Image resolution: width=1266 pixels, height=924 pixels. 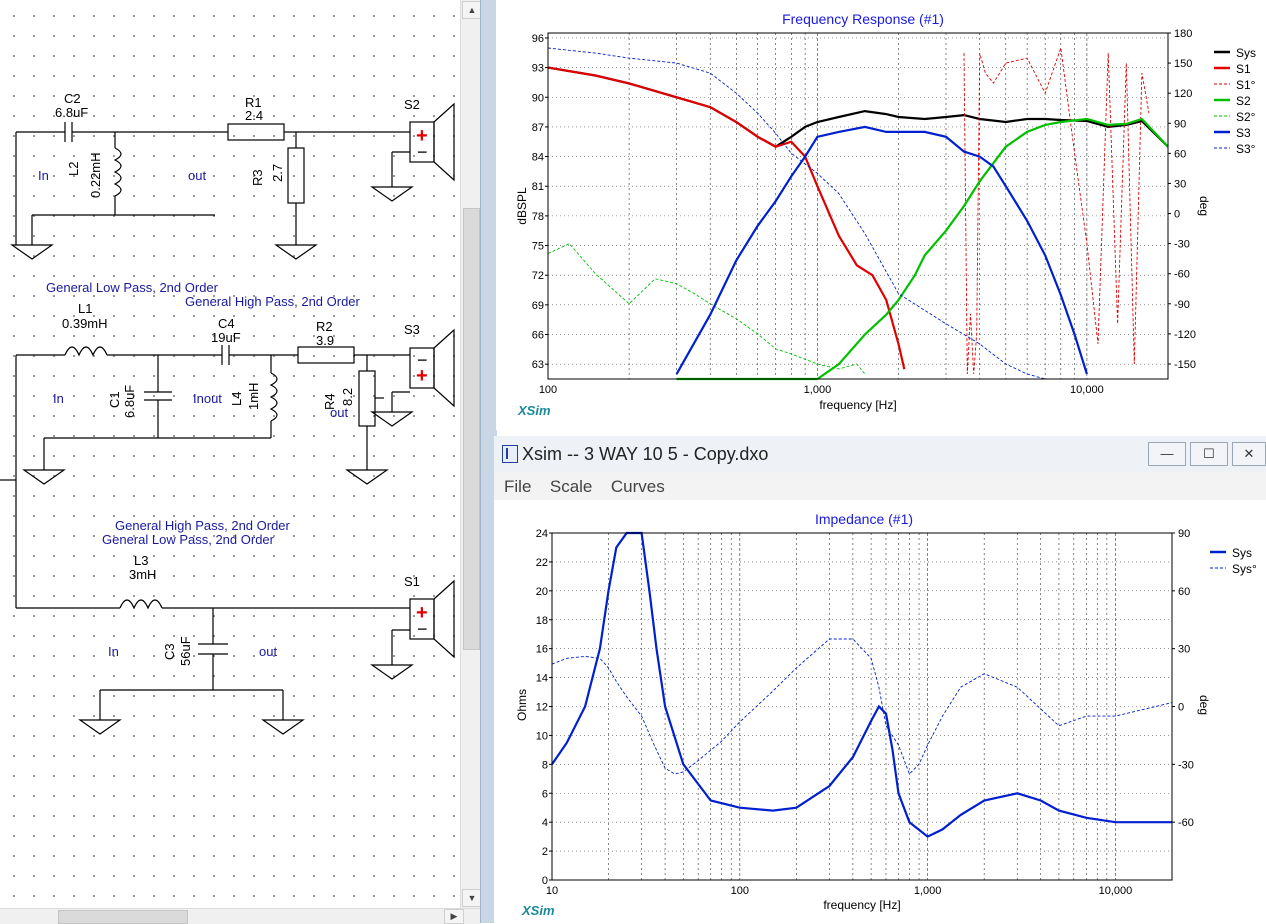 I want to click on y2-tick-label: 60, so click(x=1180, y=154).